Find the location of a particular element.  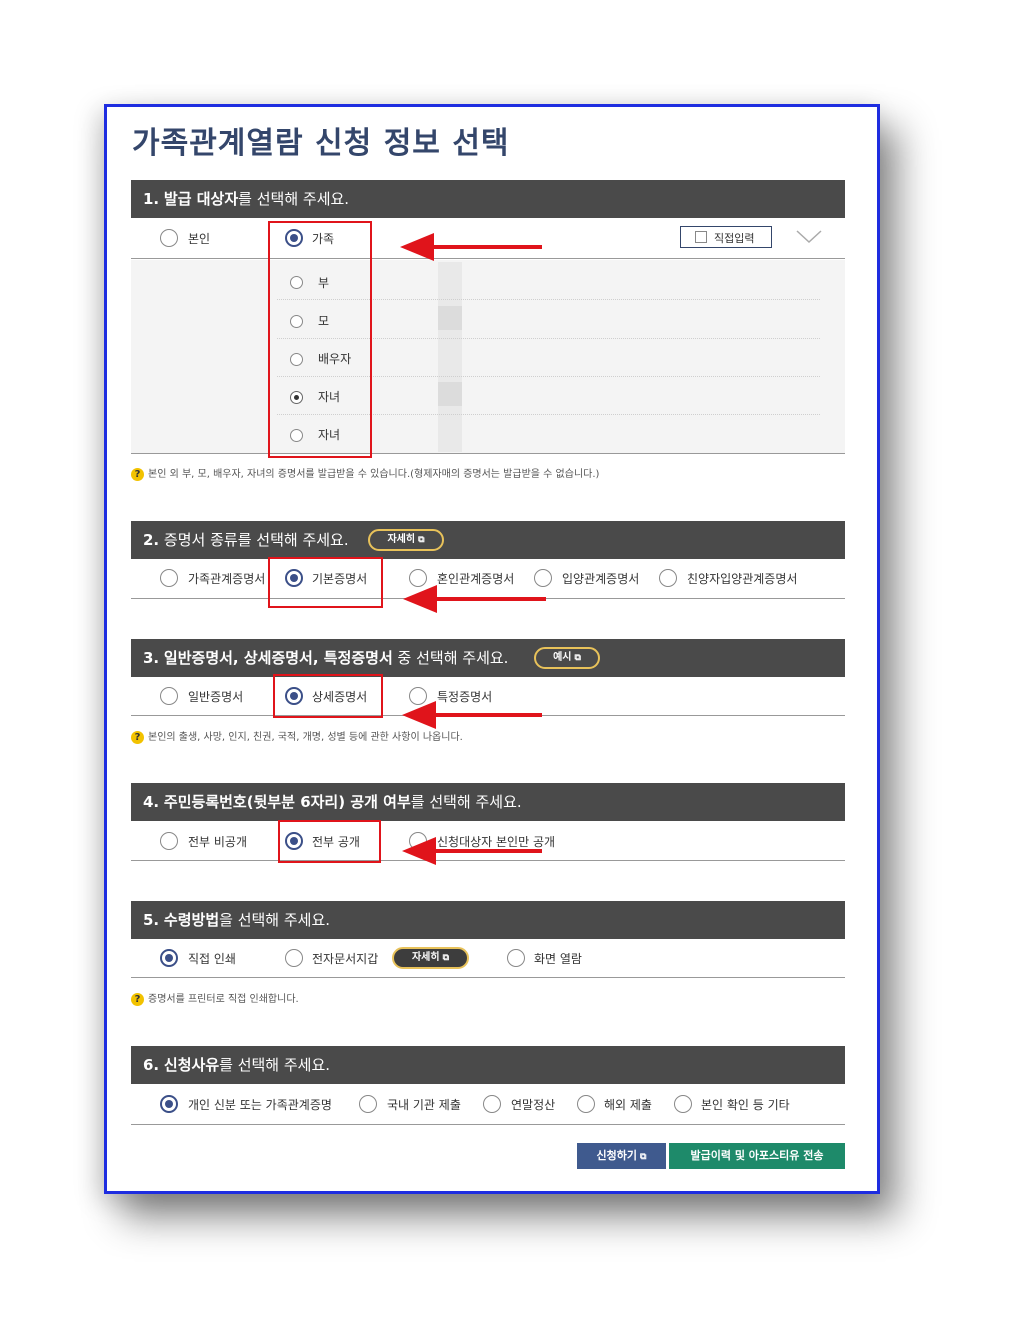

section6-head-bold: 신청사유 is located at coordinates (191, 1065).